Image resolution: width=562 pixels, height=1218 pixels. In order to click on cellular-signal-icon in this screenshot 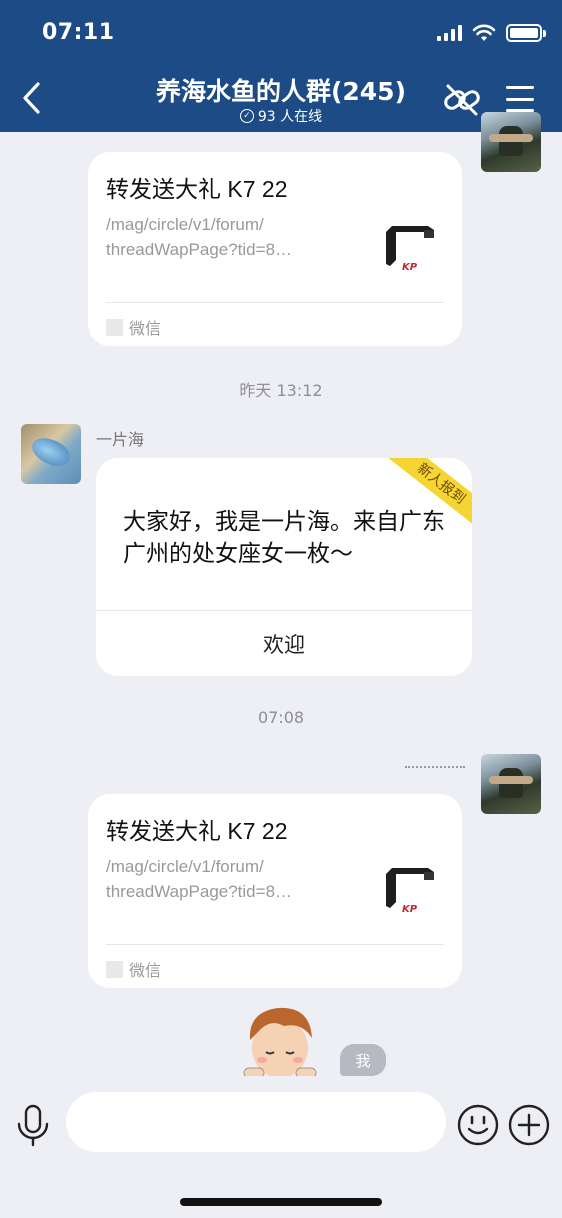, I will do `click(449, 33)`.